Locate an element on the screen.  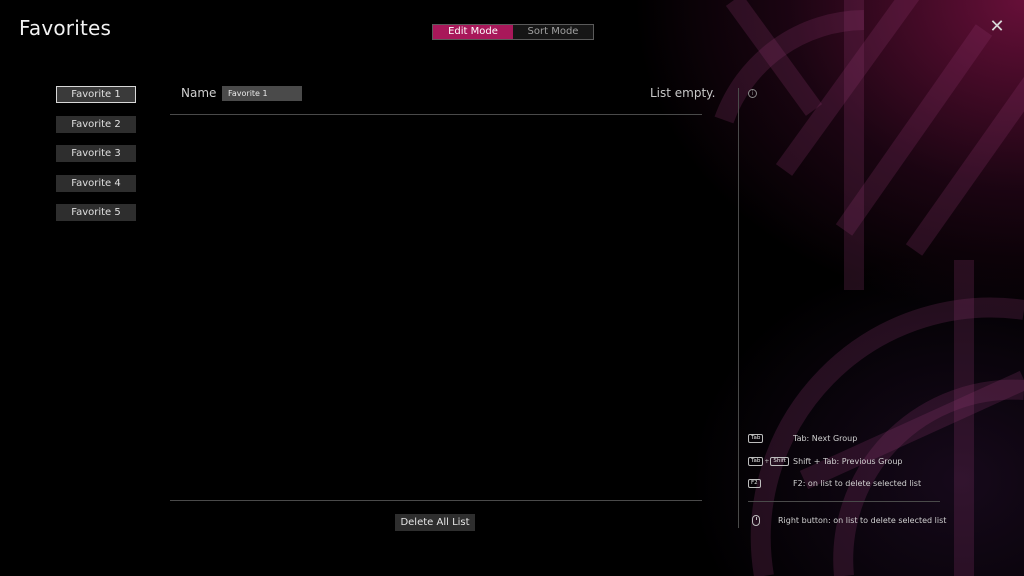
sort-mode-button: Sort Mode is located at coordinates (553, 32).